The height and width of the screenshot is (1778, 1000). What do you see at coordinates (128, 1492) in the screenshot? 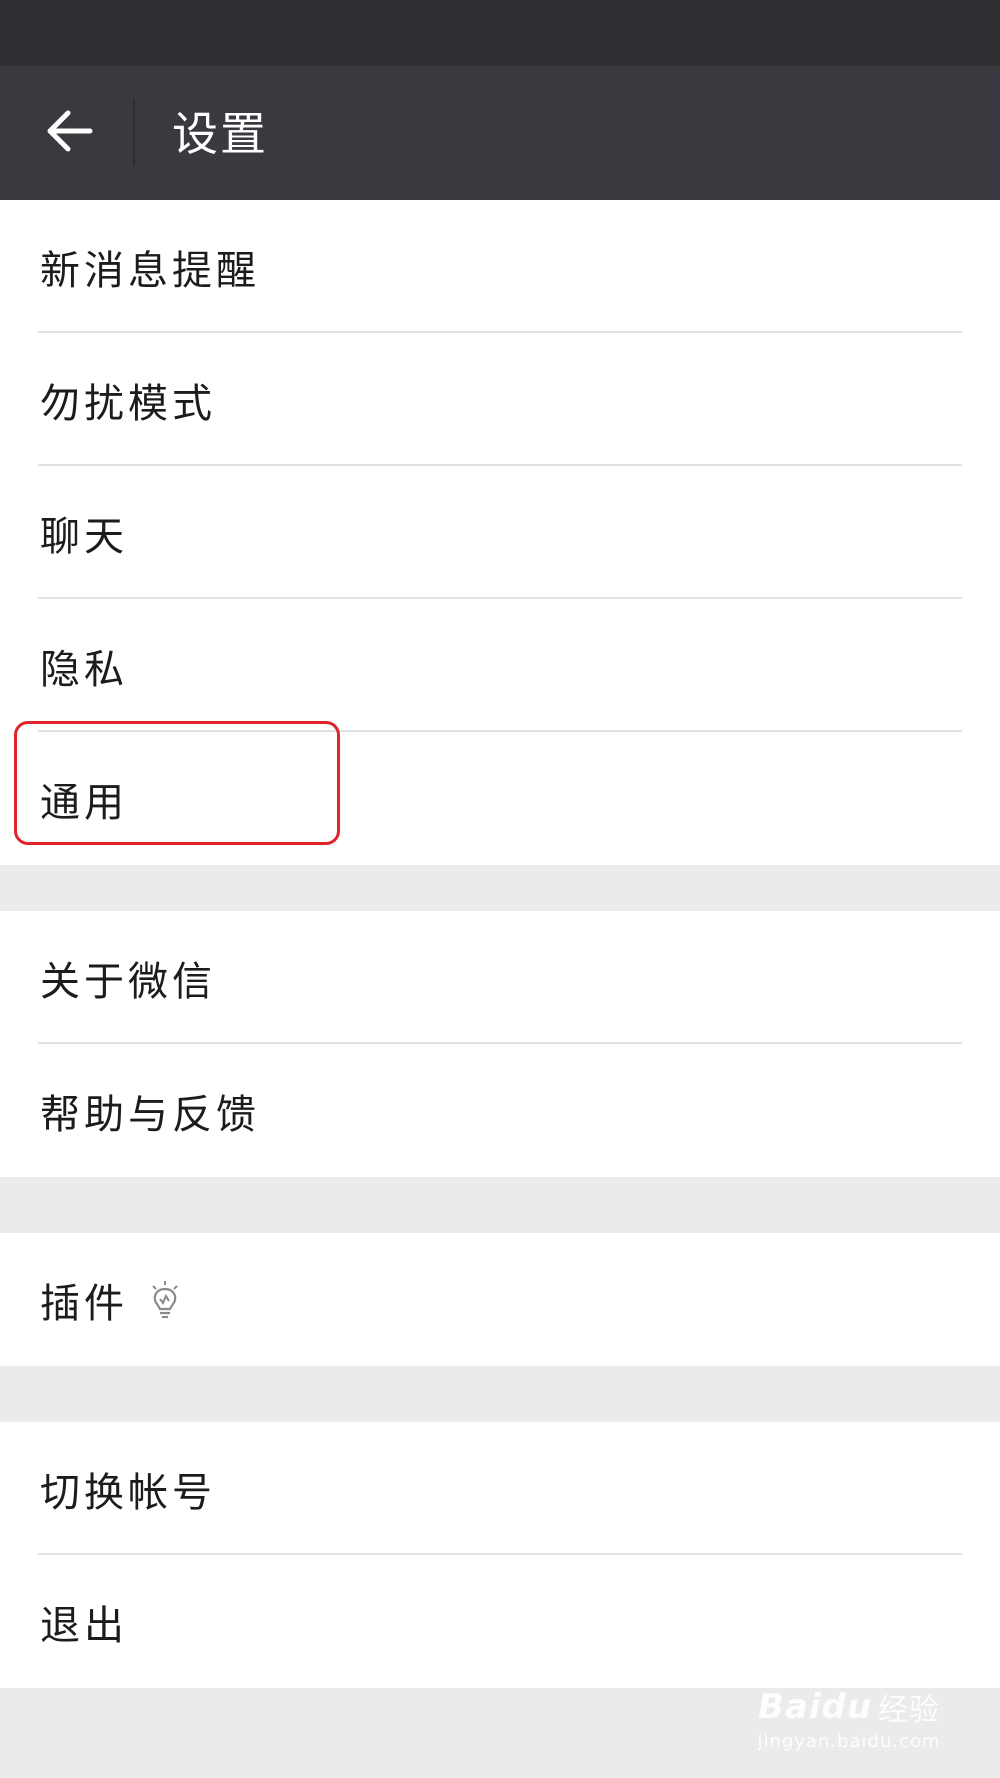
I see `settings-item-label: 切换帐号` at bounding box center [128, 1492].